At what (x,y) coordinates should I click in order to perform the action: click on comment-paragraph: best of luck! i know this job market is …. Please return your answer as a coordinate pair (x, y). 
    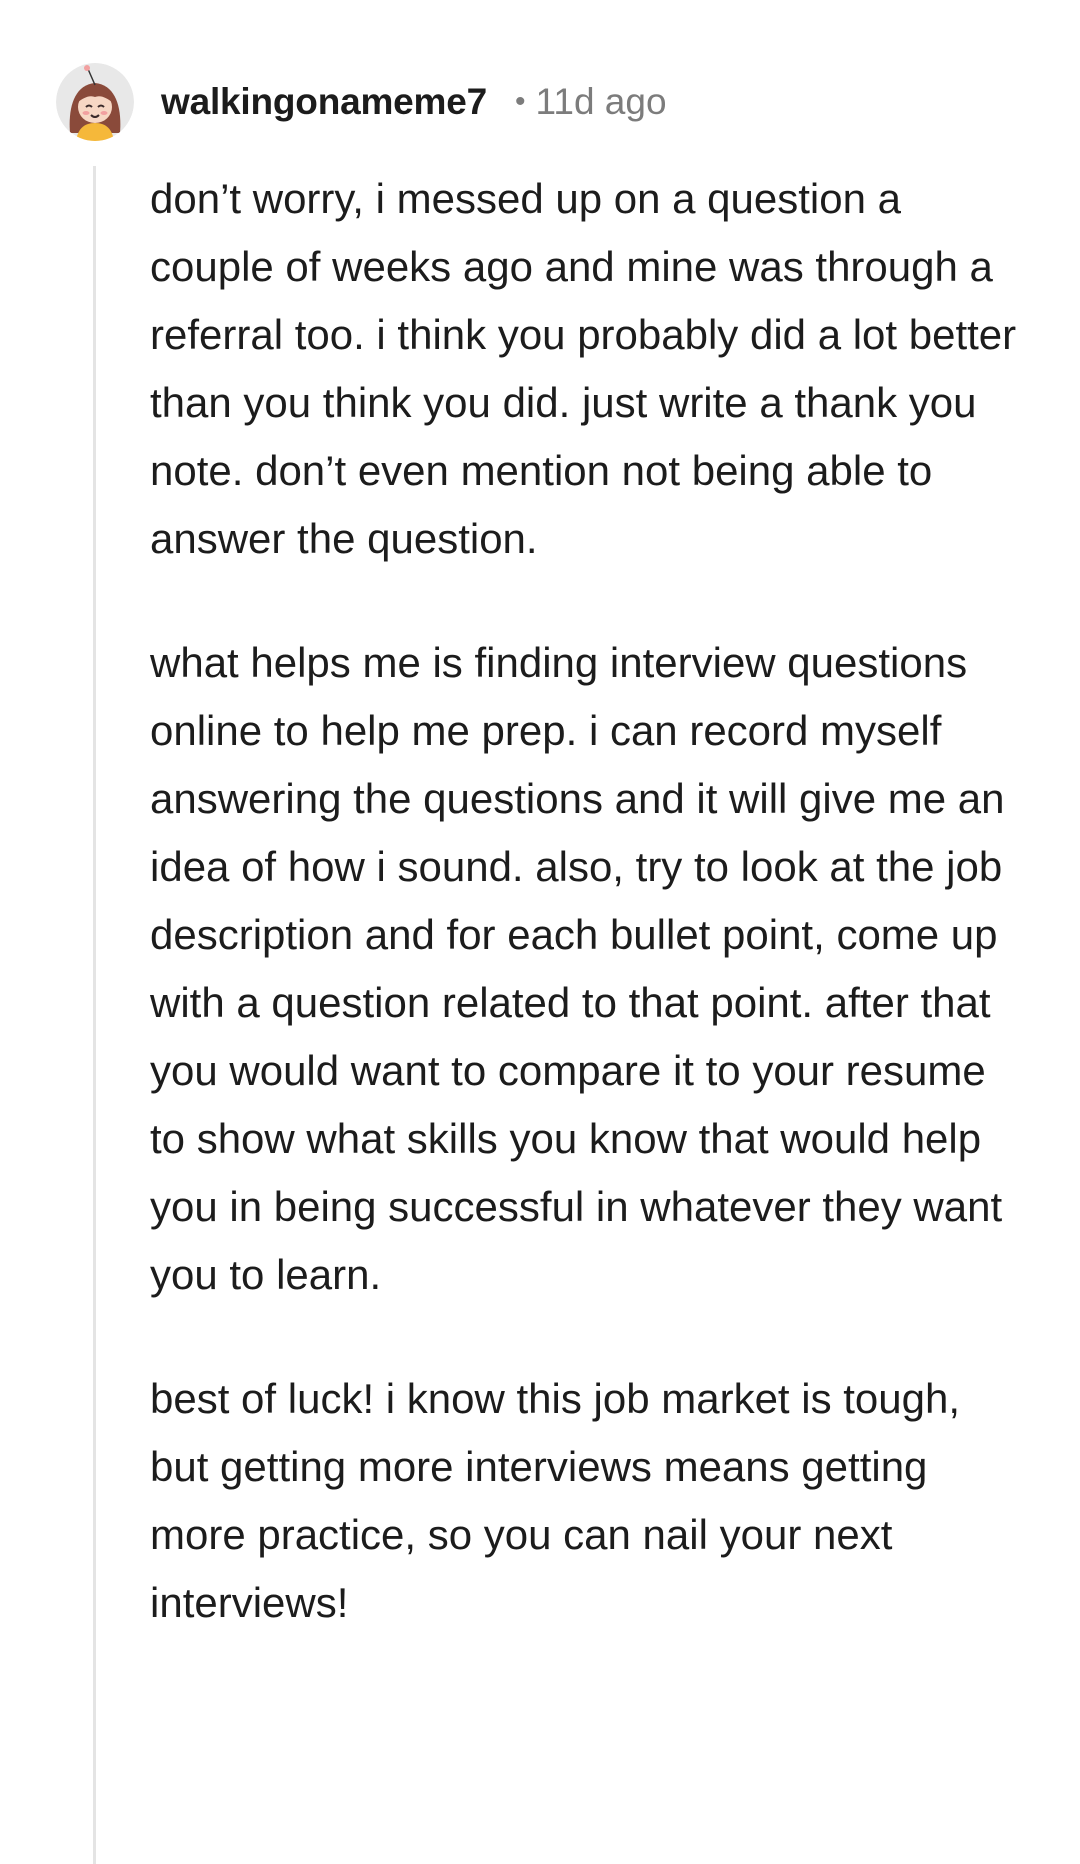
    Looking at the image, I should click on (555, 1500).